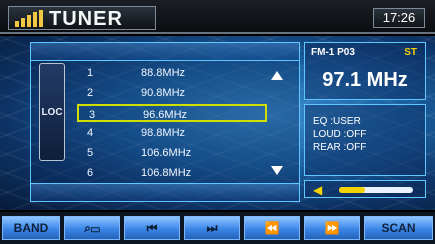 Image resolution: width=435 pixels, height=244 pixels. What do you see at coordinates (52, 112) in the screenshot?
I see `loc-button: LOC` at bounding box center [52, 112].